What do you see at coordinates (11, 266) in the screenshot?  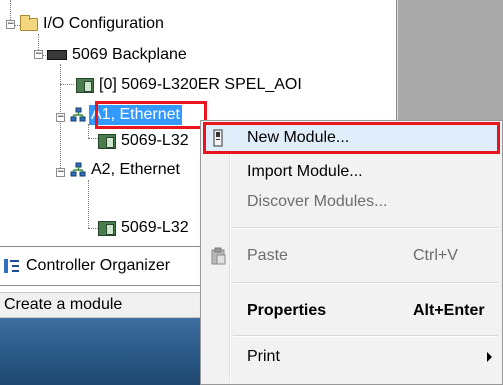 I see `organizer-icon` at bounding box center [11, 266].